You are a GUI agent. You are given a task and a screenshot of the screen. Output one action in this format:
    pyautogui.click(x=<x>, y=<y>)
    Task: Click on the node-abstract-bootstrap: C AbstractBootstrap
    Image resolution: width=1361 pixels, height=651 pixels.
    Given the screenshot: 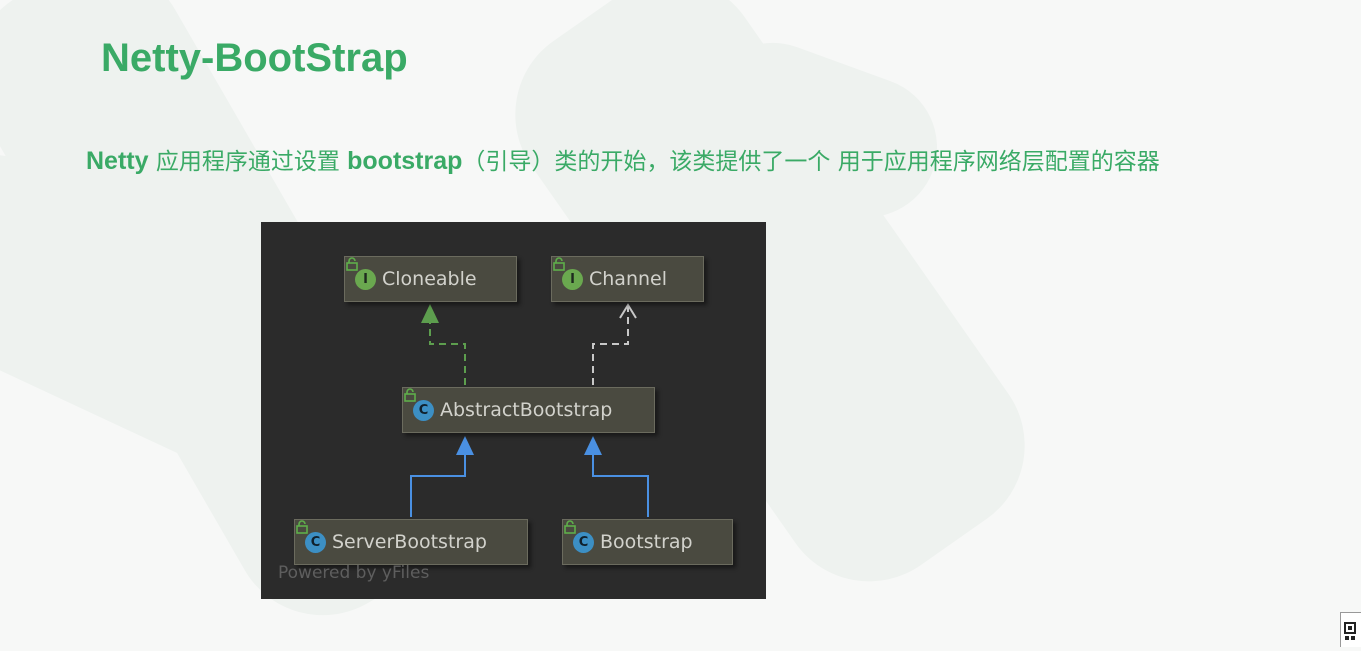 What is the action you would take?
    pyautogui.click(x=528, y=410)
    